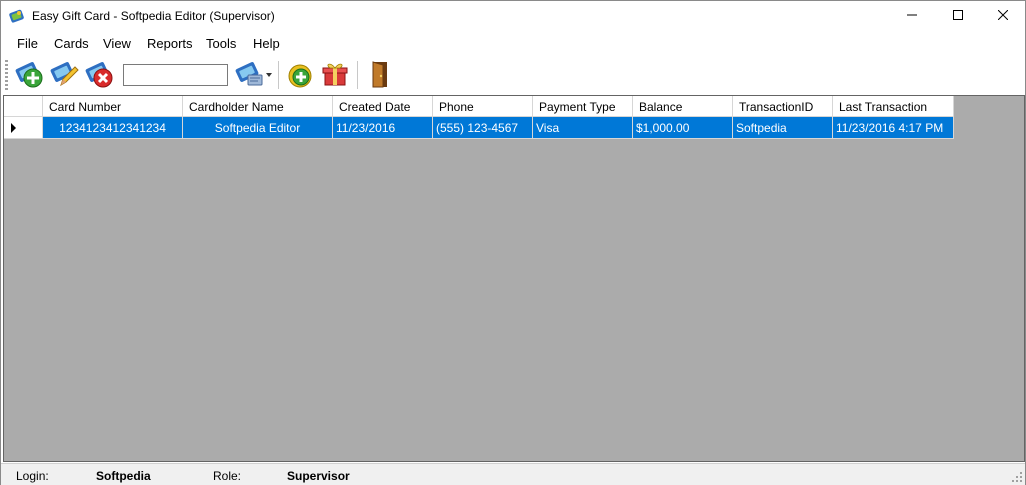 Image resolution: width=1026 pixels, height=485 pixels. Describe the element at coordinates (683, 128) in the screenshot. I see `cell-balance: $1,000.00` at that location.